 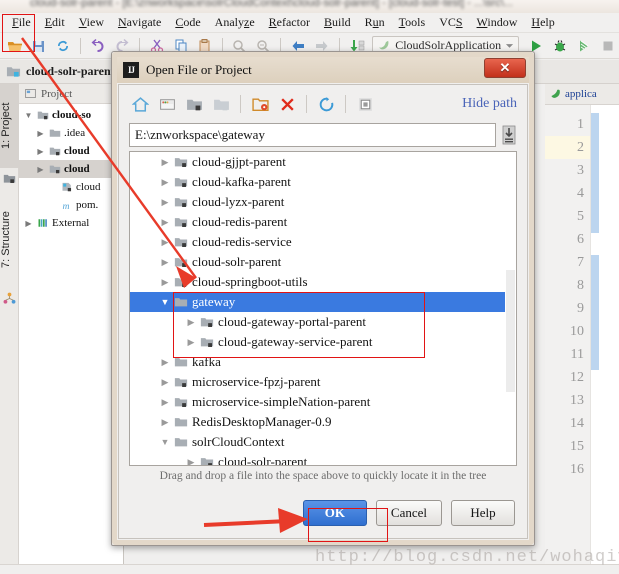 I want to click on ok-button: OK, so click(x=334, y=513).